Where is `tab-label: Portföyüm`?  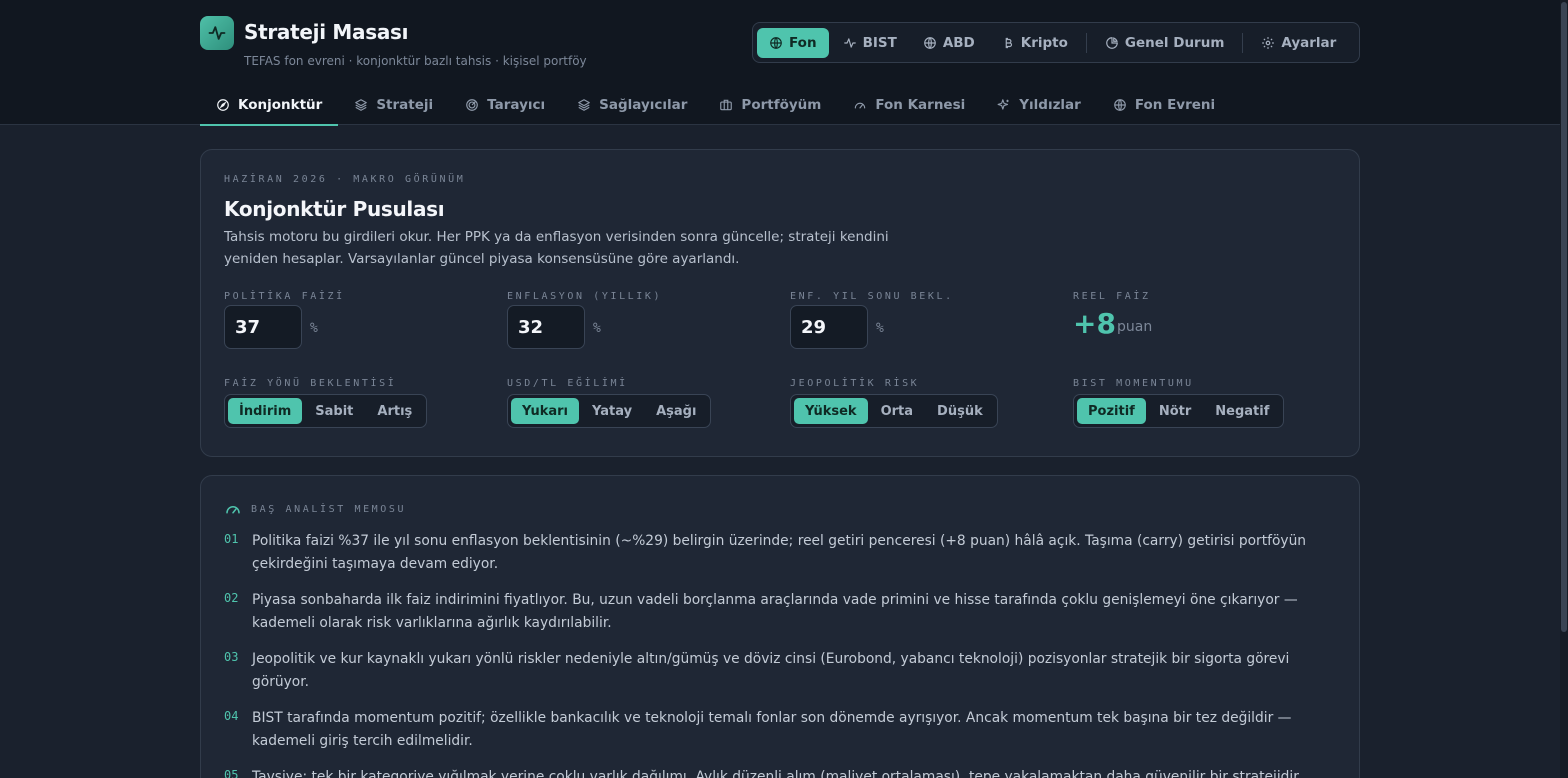 tab-label: Portföyüm is located at coordinates (781, 104).